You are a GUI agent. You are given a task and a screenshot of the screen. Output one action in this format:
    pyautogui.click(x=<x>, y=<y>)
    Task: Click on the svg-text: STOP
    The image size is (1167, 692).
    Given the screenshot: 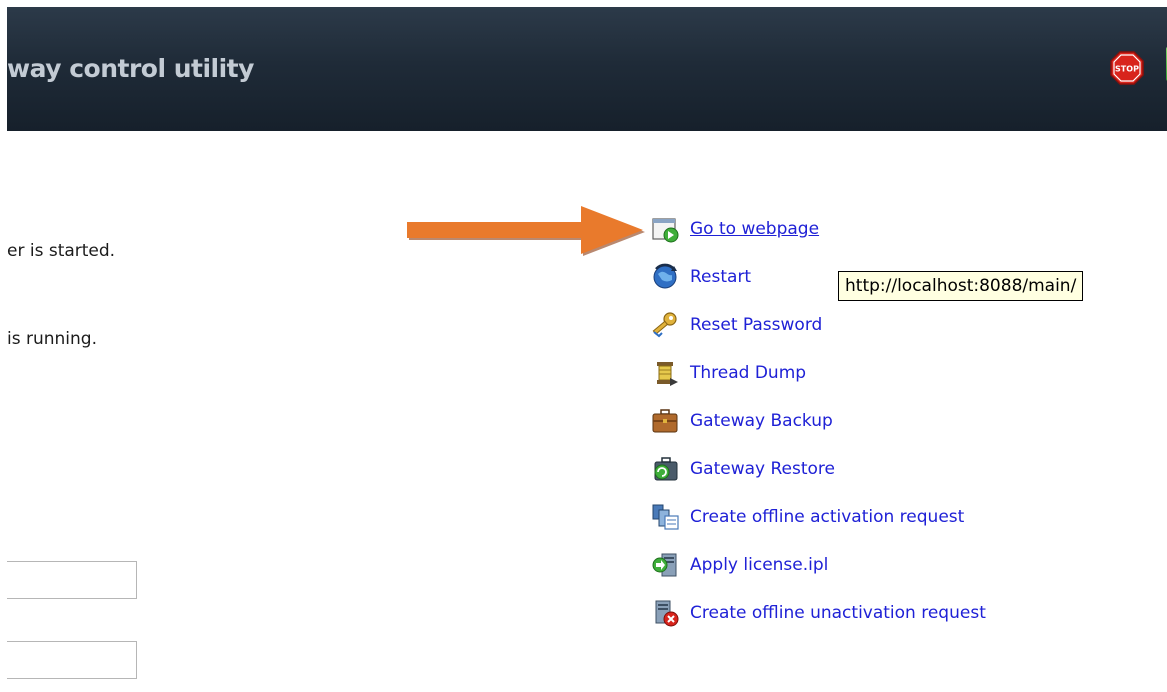 What is the action you would take?
    pyautogui.click(x=1127, y=69)
    